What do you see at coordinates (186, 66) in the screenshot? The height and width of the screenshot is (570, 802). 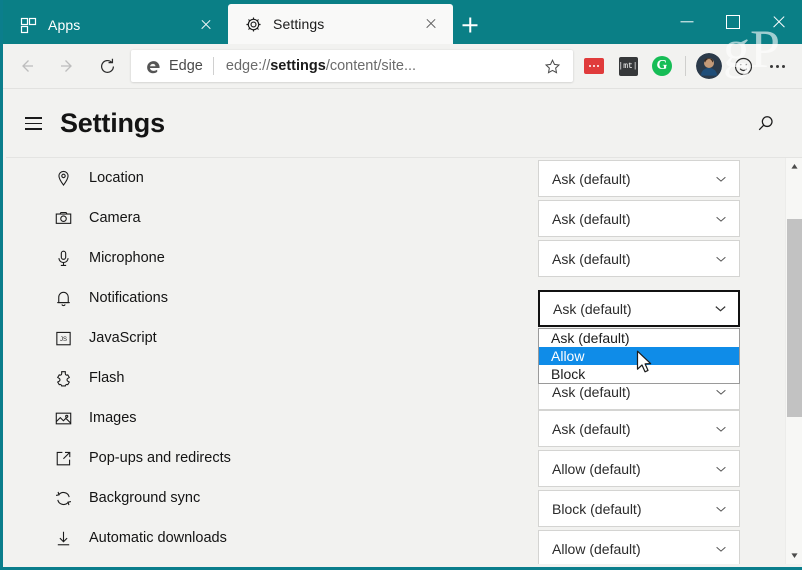 I see `edge-brand-label: Edge` at bounding box center [186, 66].